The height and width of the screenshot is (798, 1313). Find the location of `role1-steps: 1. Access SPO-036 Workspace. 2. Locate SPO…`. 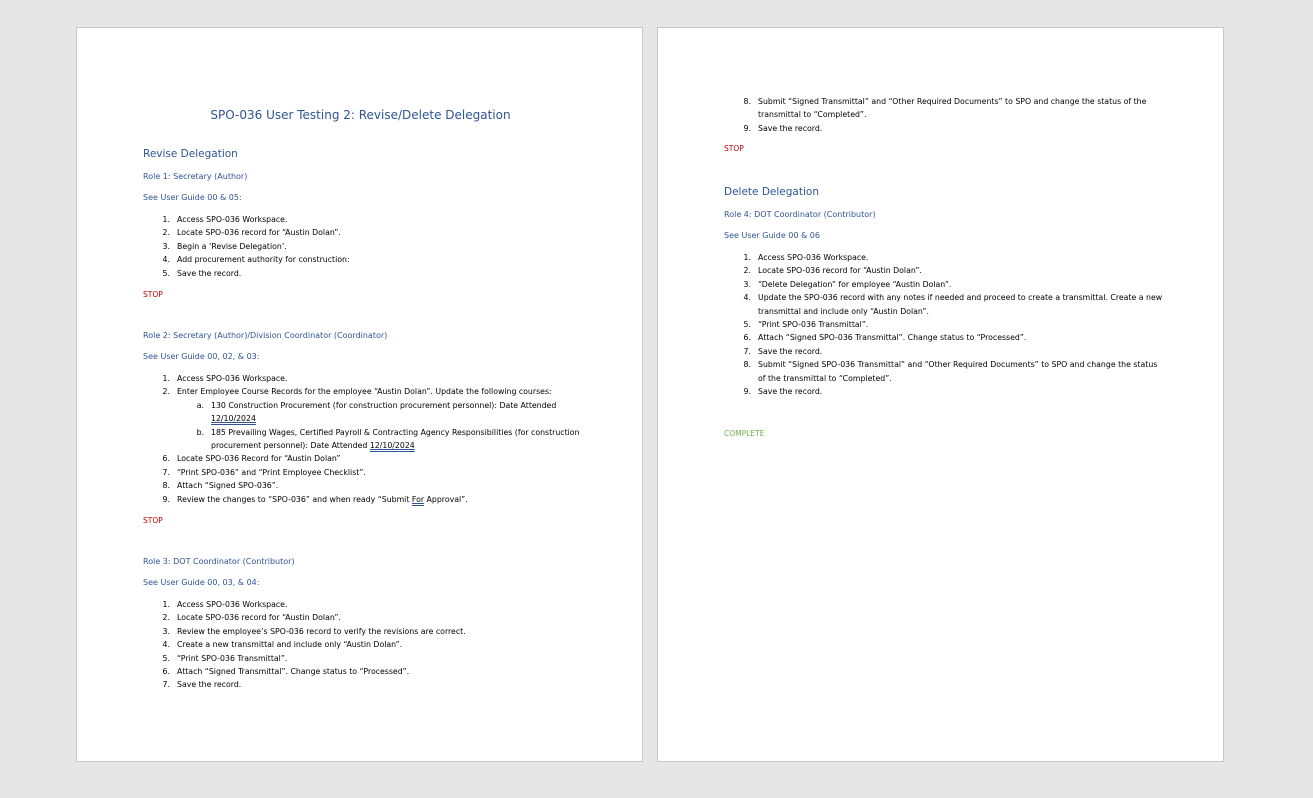

role1-steps: 1. Access SPO-036 Workspace. 2. Locate SPO… is located at coordinates (363, 246).